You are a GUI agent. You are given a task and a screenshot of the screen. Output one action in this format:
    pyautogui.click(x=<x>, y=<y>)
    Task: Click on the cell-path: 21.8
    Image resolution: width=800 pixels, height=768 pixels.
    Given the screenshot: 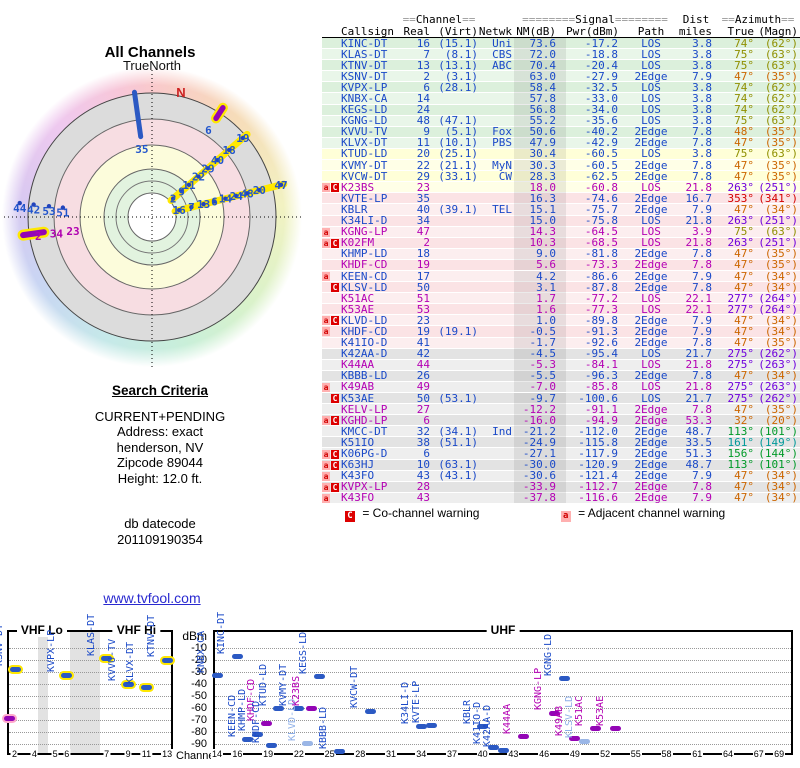 What is the action you would take?
    pyautogui.click(x=699, y=387)
    